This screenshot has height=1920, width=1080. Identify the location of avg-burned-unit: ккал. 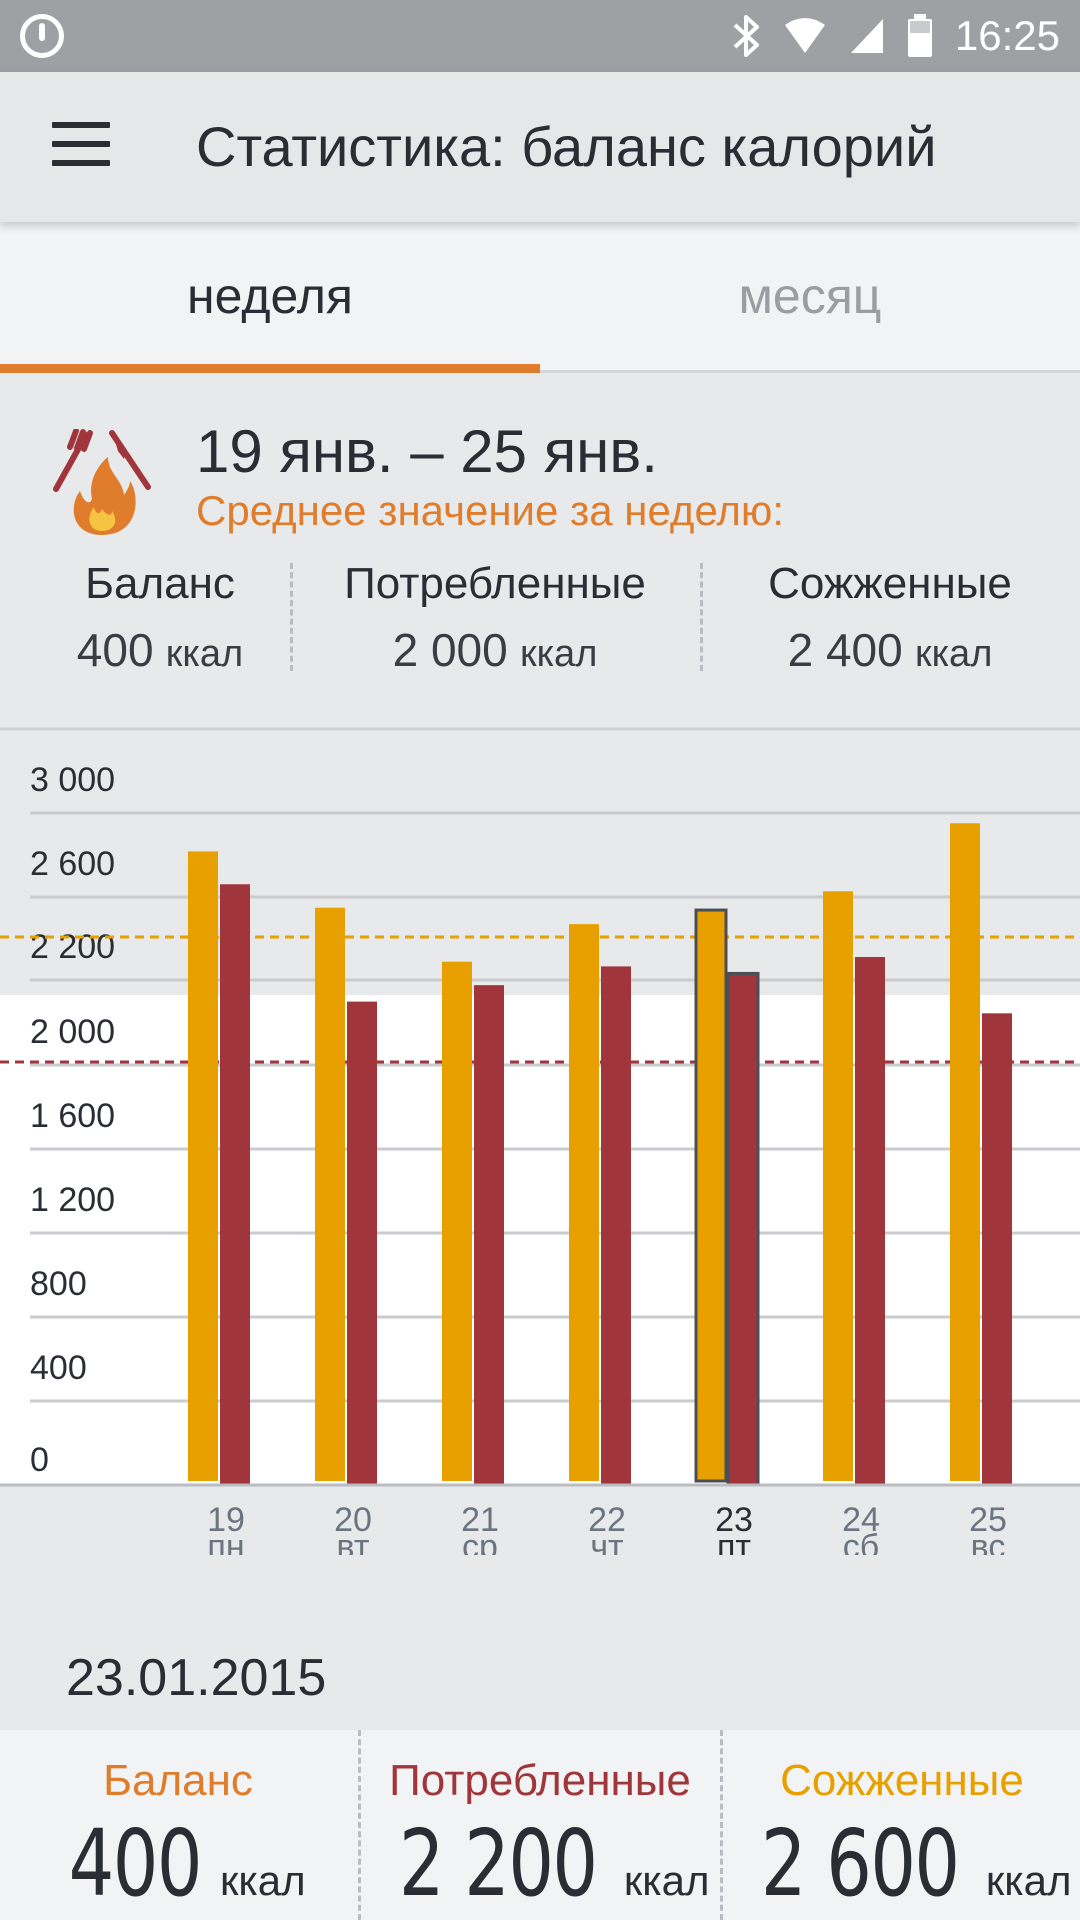
(953, 654).